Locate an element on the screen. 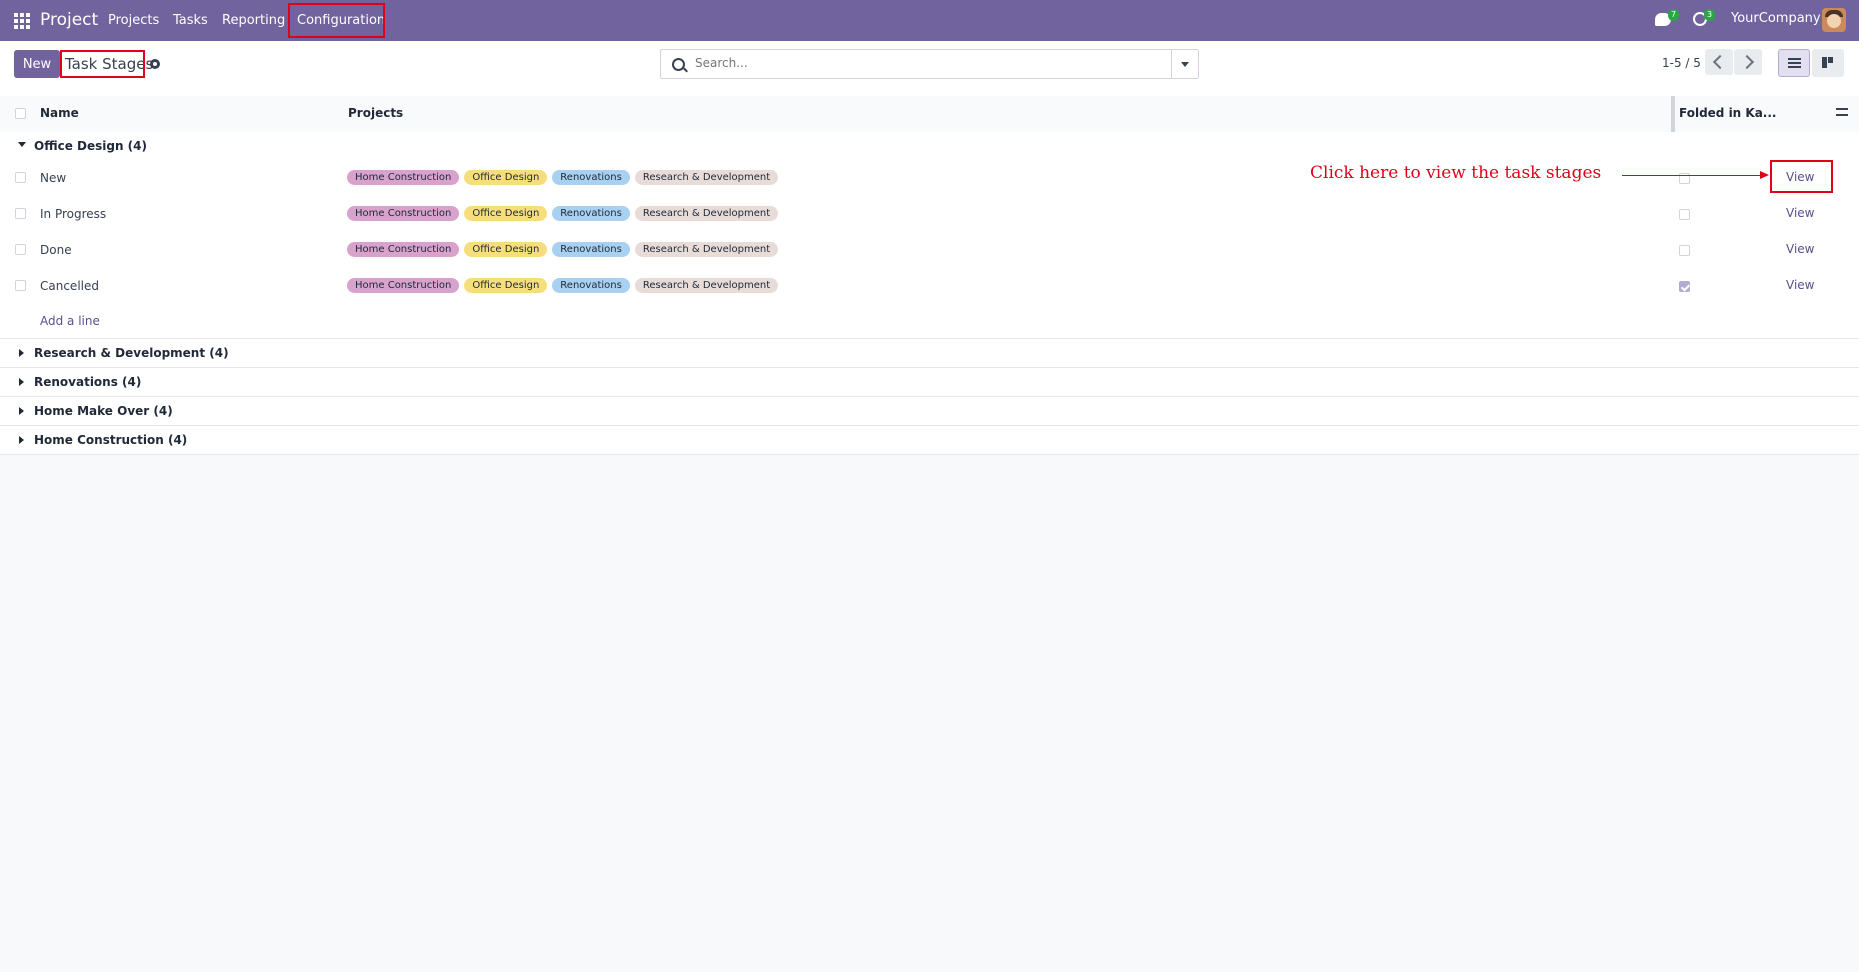  group-home-make-over: Home Make Over (4) is located at coordinates (929, 411).